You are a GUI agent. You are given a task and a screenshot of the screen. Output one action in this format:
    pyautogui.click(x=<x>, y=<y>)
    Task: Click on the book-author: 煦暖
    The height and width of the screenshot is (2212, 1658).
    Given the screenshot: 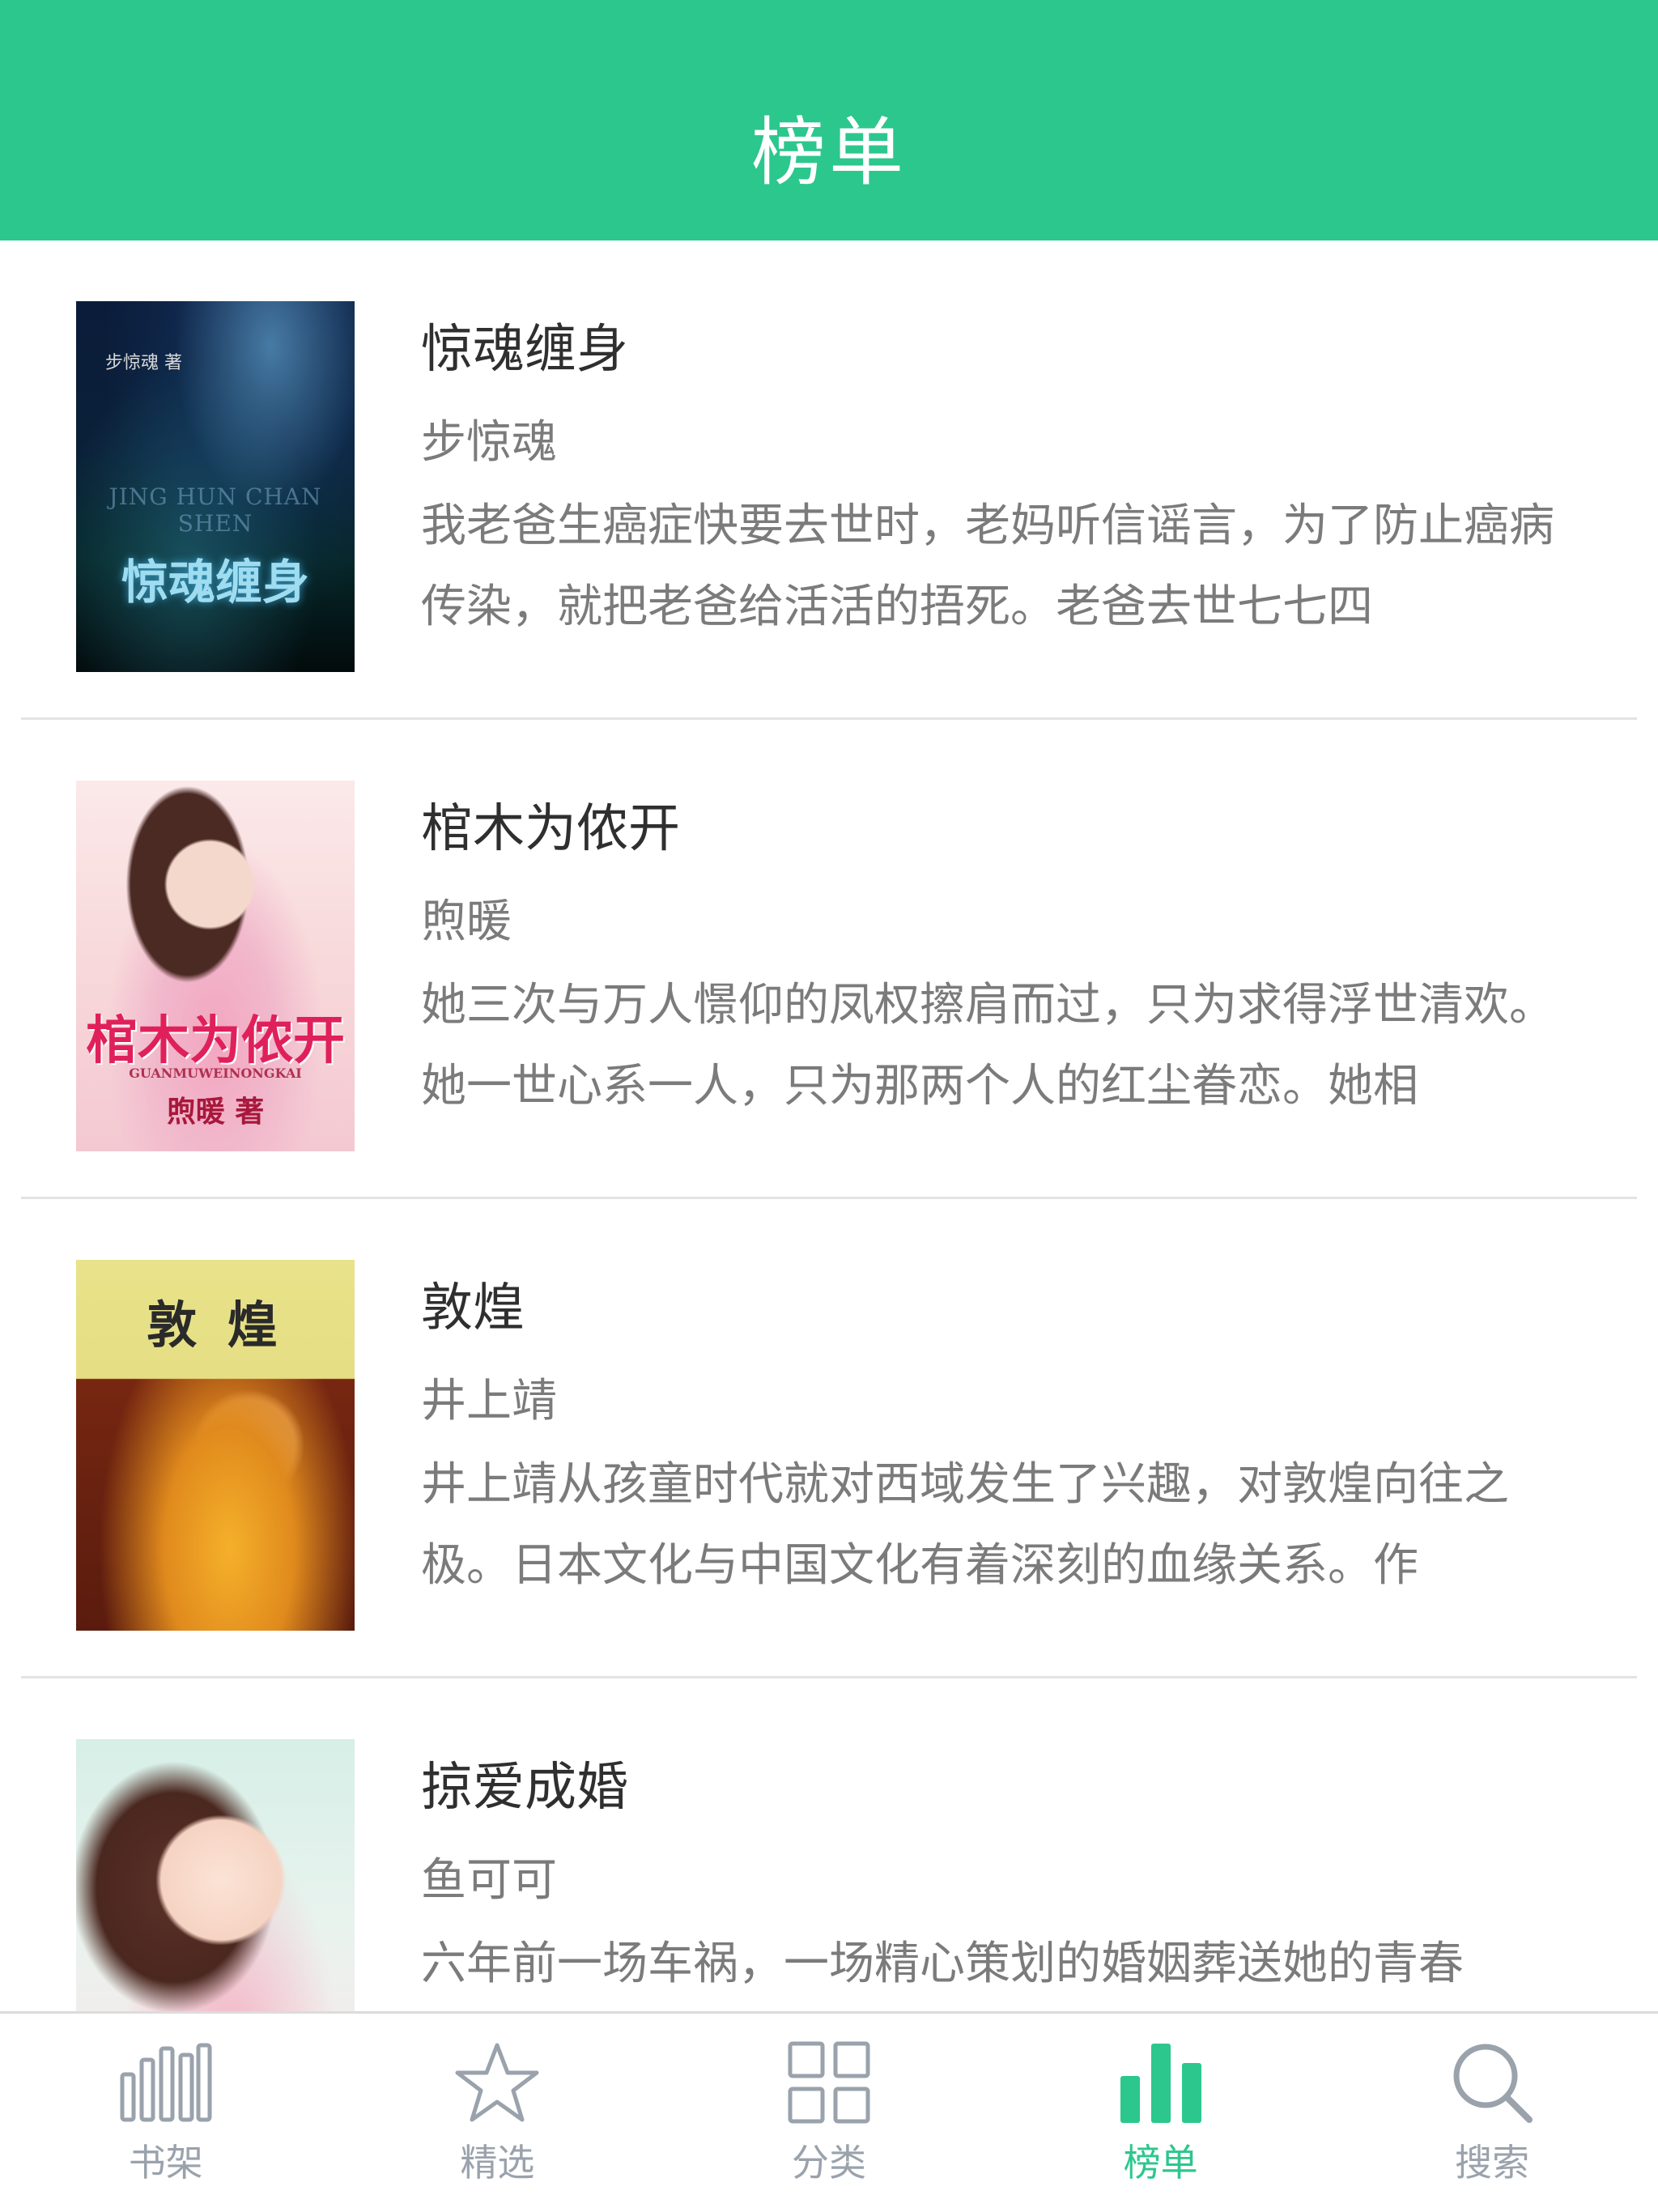 What is the action you would take?
    pyautogui.click(x=466, y=921)
    